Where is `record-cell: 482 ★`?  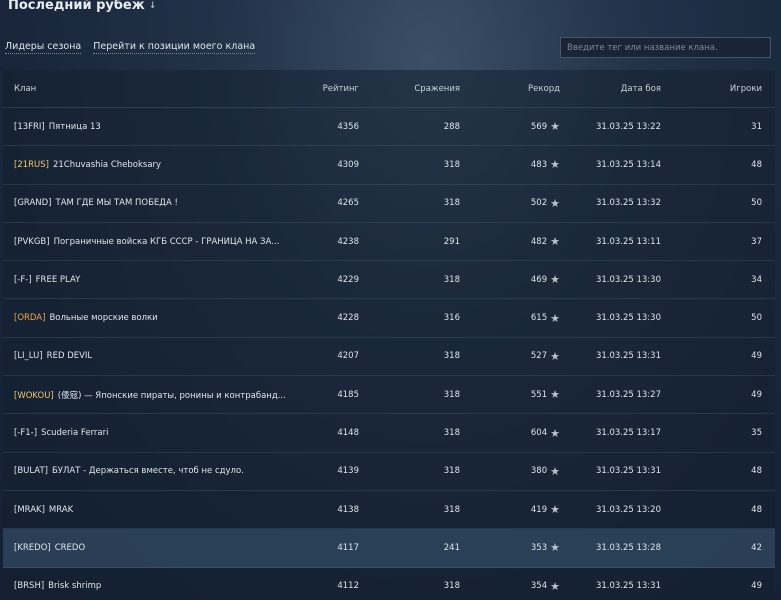
record-cell: 482 ★ is located at coordinates (510, 241).